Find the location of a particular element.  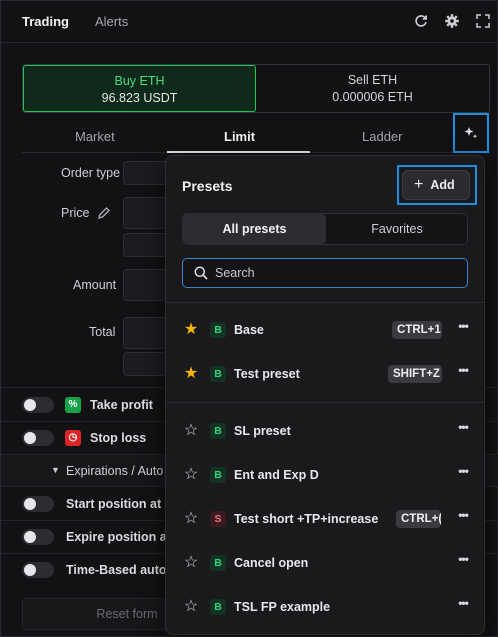

tab-alerts: Alerts is located at coordinates (111, 21).